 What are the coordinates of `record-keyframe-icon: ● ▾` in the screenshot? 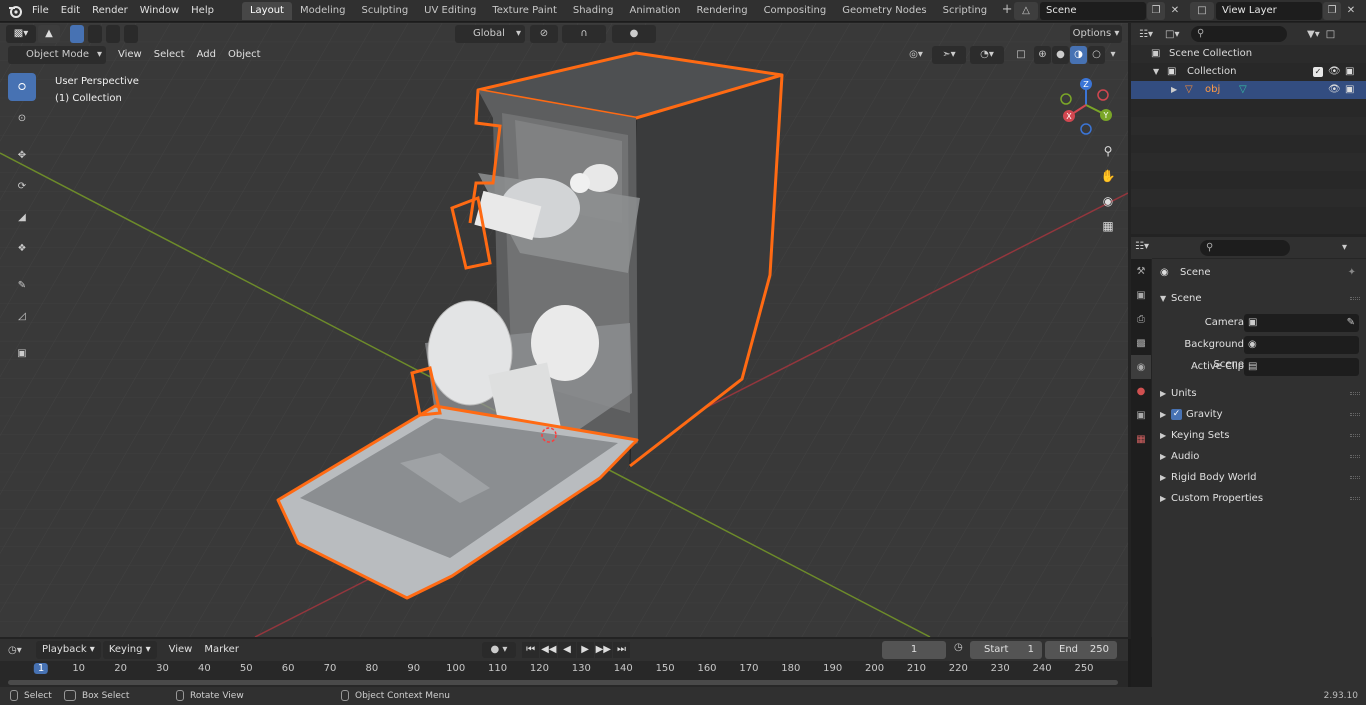 It's located at (499, 650).